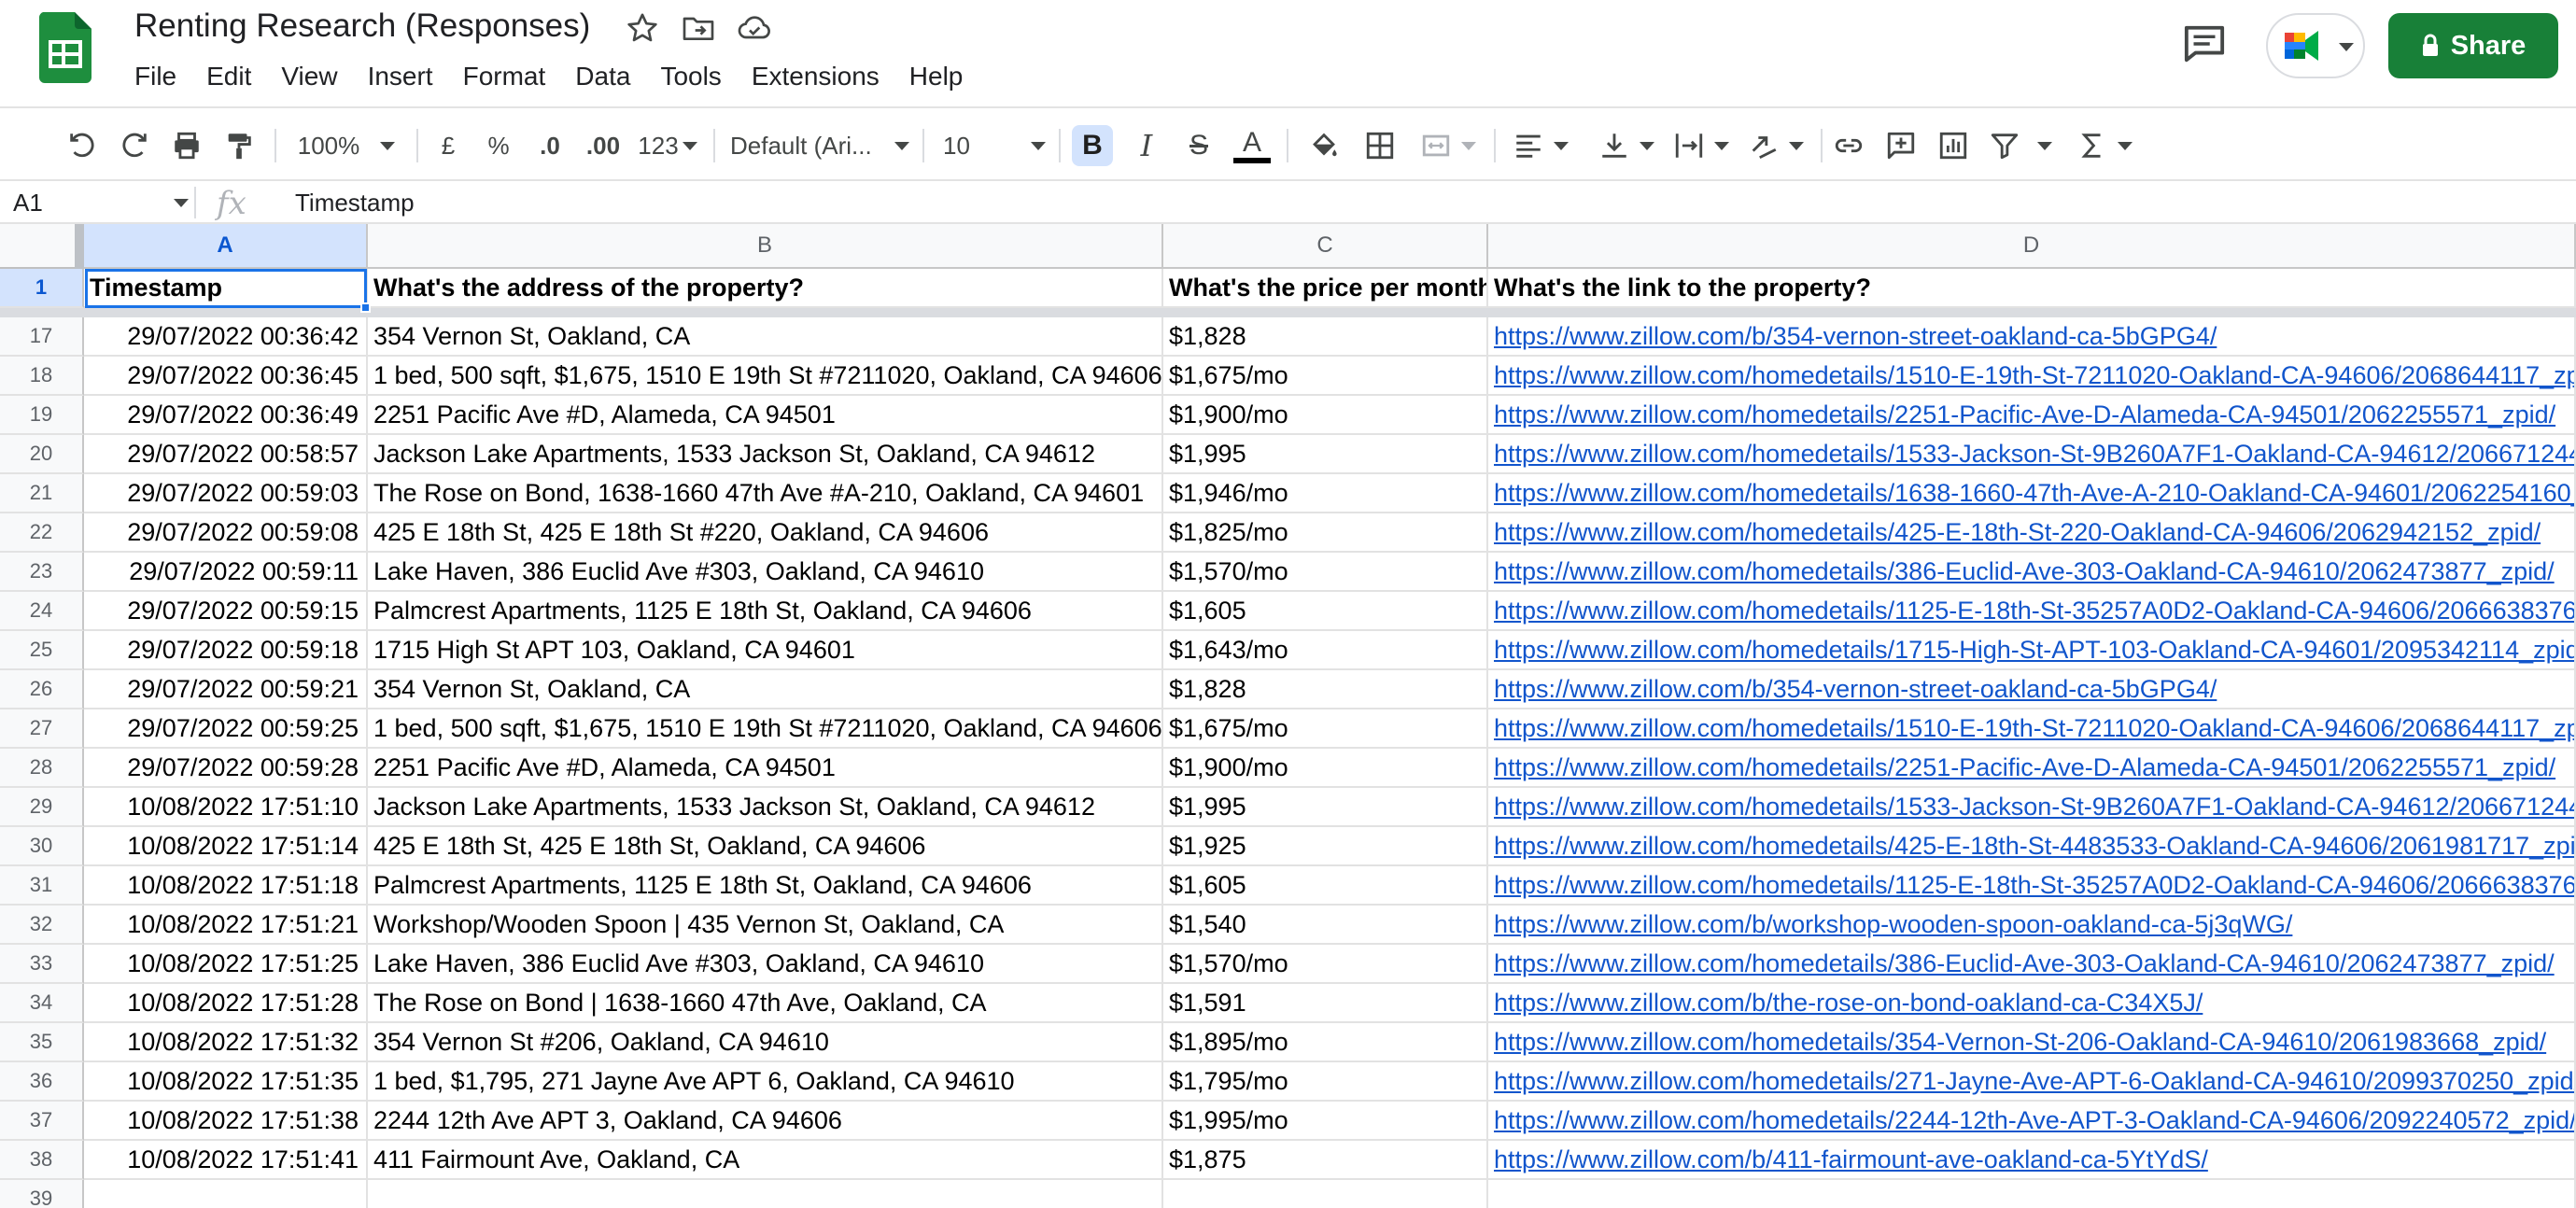 This screenshot has height=1208, width=2576. Describe the element at coordinates (226, 611) in the screenshot. I see `timestamp-cell: 29/07/2022 00:59:15` at that location.